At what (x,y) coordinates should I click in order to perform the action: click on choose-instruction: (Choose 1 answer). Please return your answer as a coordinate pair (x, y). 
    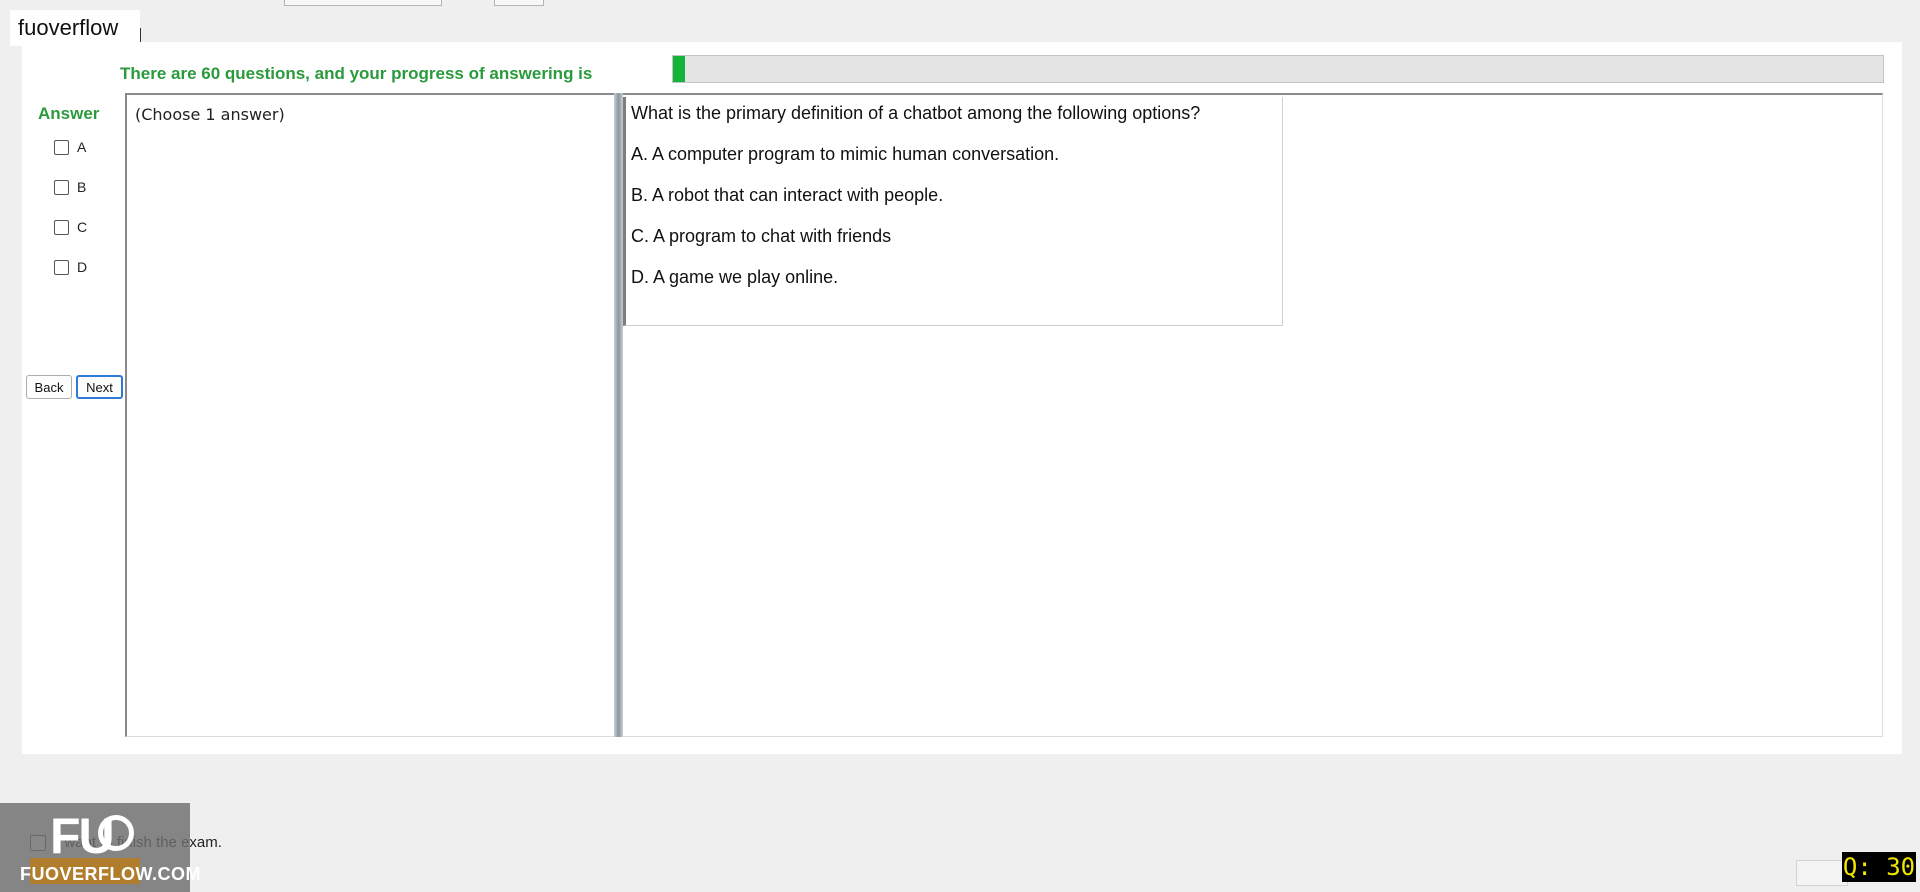
    Looking at the image, I should click on (210, 114).